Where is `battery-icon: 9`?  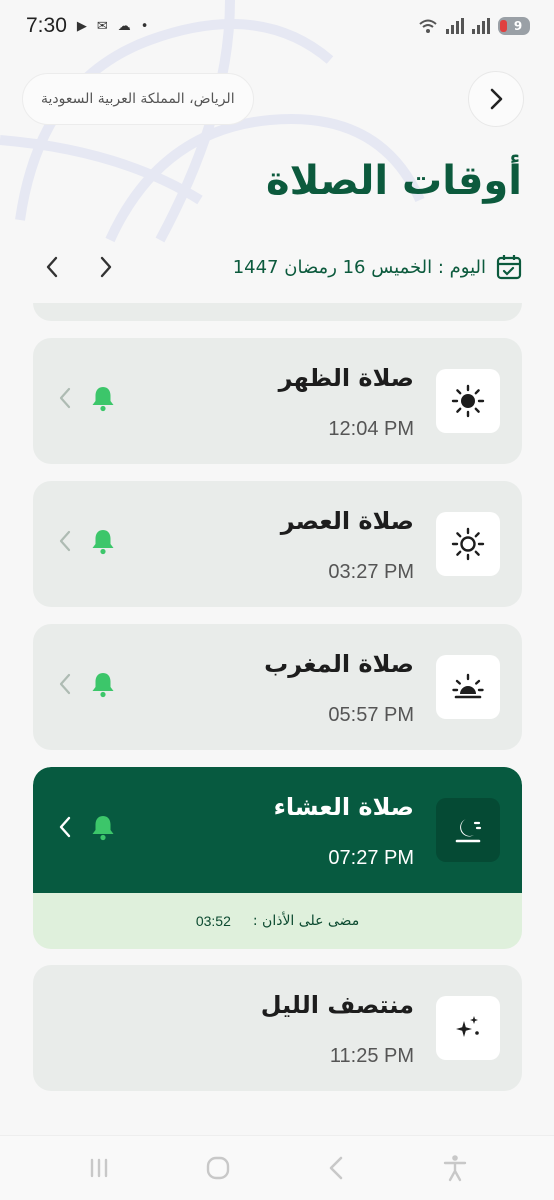
battery-icon: 9 is located at coordinates (514, 26).